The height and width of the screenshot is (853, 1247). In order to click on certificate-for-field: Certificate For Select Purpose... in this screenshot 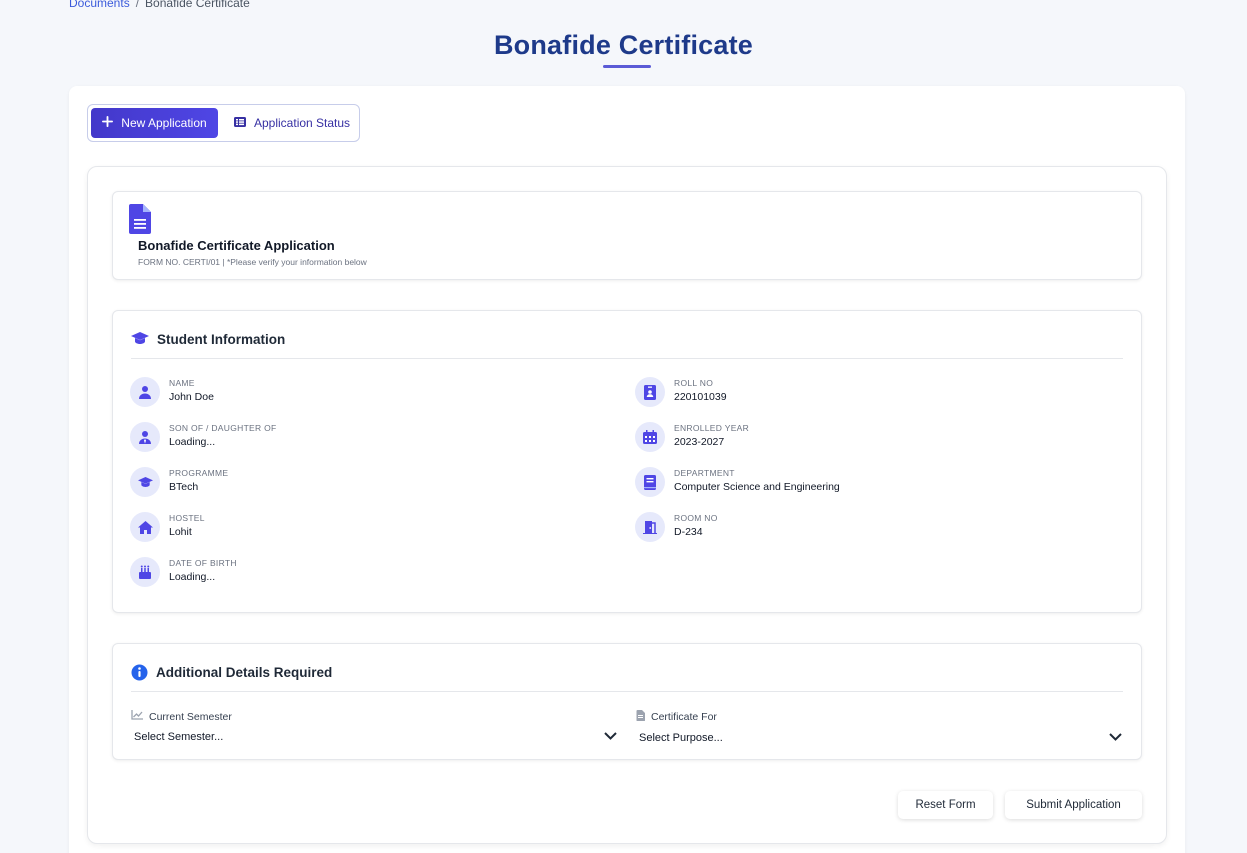, I will do `click(879, 729)`.